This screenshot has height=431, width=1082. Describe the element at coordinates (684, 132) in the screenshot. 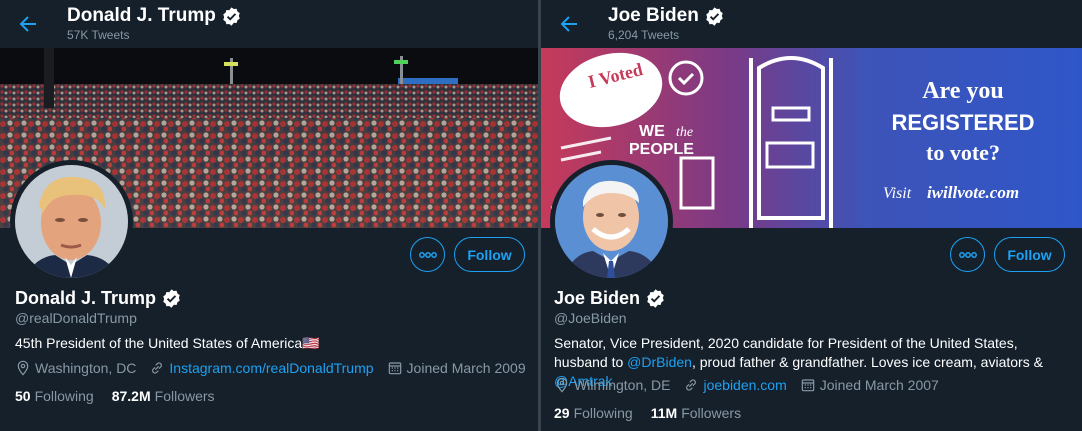

I see `the-text: the` at that location.